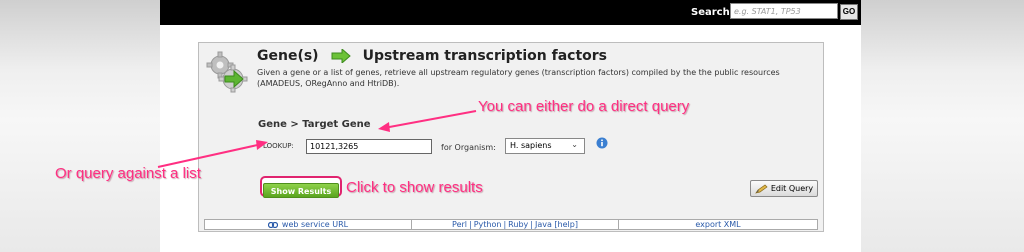  I want to click on search-input, so click(784, 11).